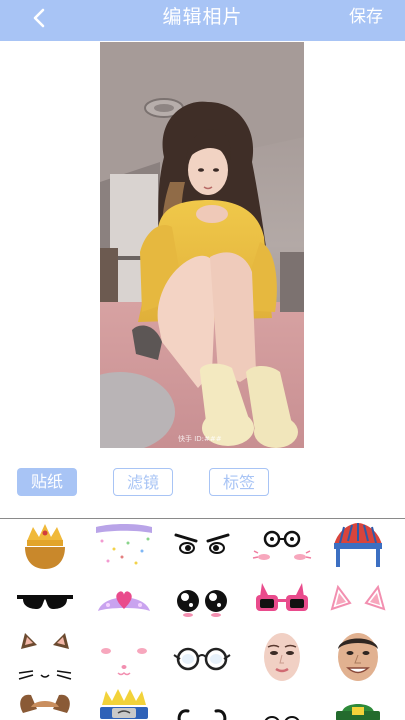  What do you see at coordinates (124, 547) in the screenshot?
I see `confetti-sticker` at bounding box center [124, 547].